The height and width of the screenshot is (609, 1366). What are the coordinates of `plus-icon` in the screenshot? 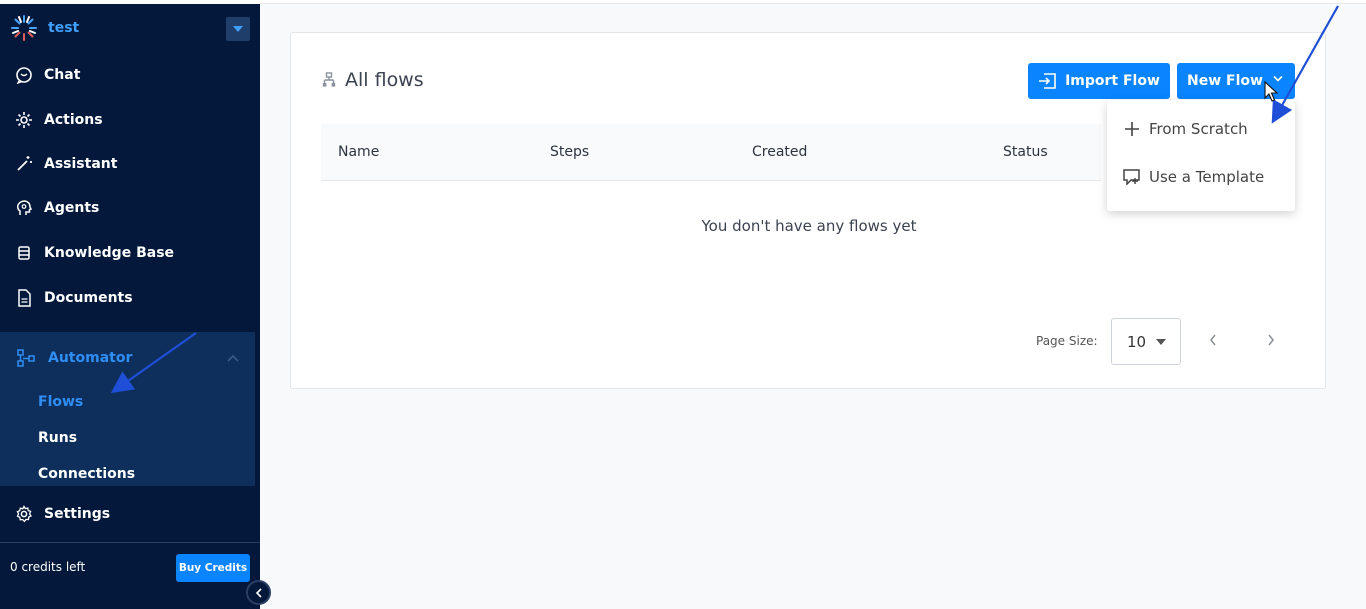 It's located at (1132, 129).